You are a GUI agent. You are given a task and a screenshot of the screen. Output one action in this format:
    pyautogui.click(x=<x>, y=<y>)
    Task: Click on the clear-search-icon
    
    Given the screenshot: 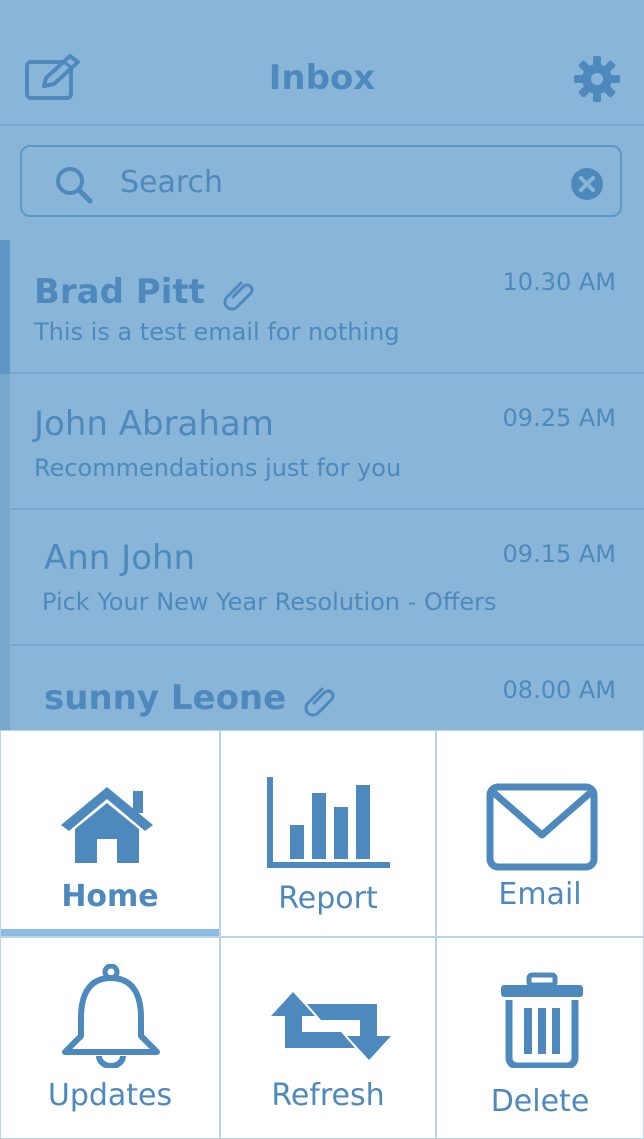 What is the action you would take?
    pyautogui.click(x=587, y=184)
    